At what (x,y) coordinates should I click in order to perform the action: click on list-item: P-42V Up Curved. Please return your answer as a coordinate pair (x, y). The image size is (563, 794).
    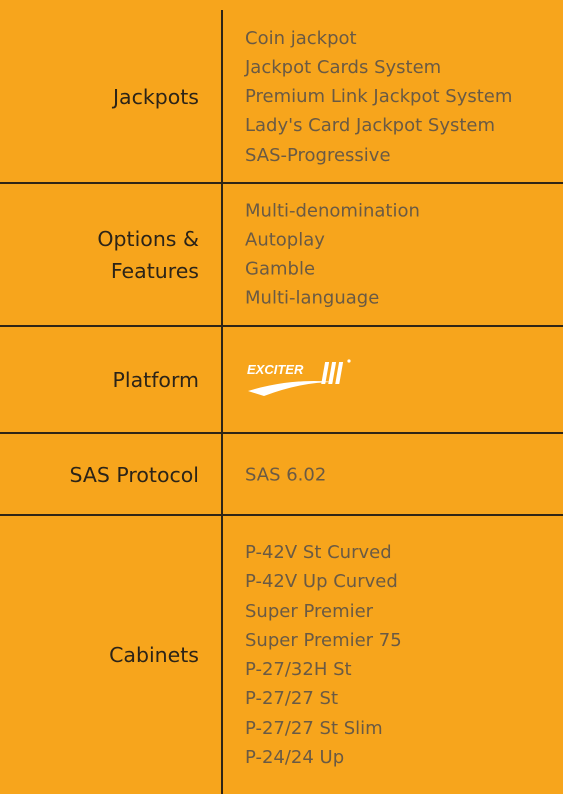
    Looking at the image, I should click on (321, 582).